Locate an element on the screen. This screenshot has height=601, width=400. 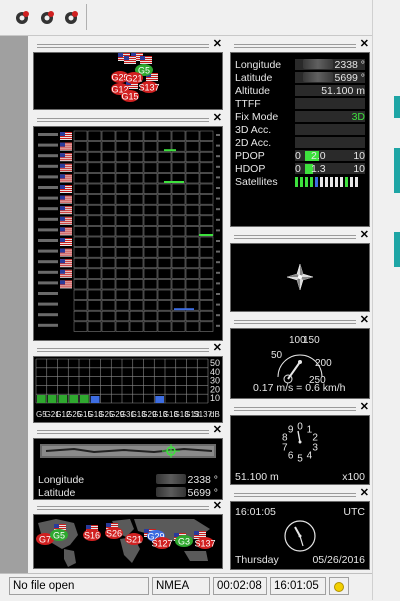
signal-bar is located at coordinates (159, 399).